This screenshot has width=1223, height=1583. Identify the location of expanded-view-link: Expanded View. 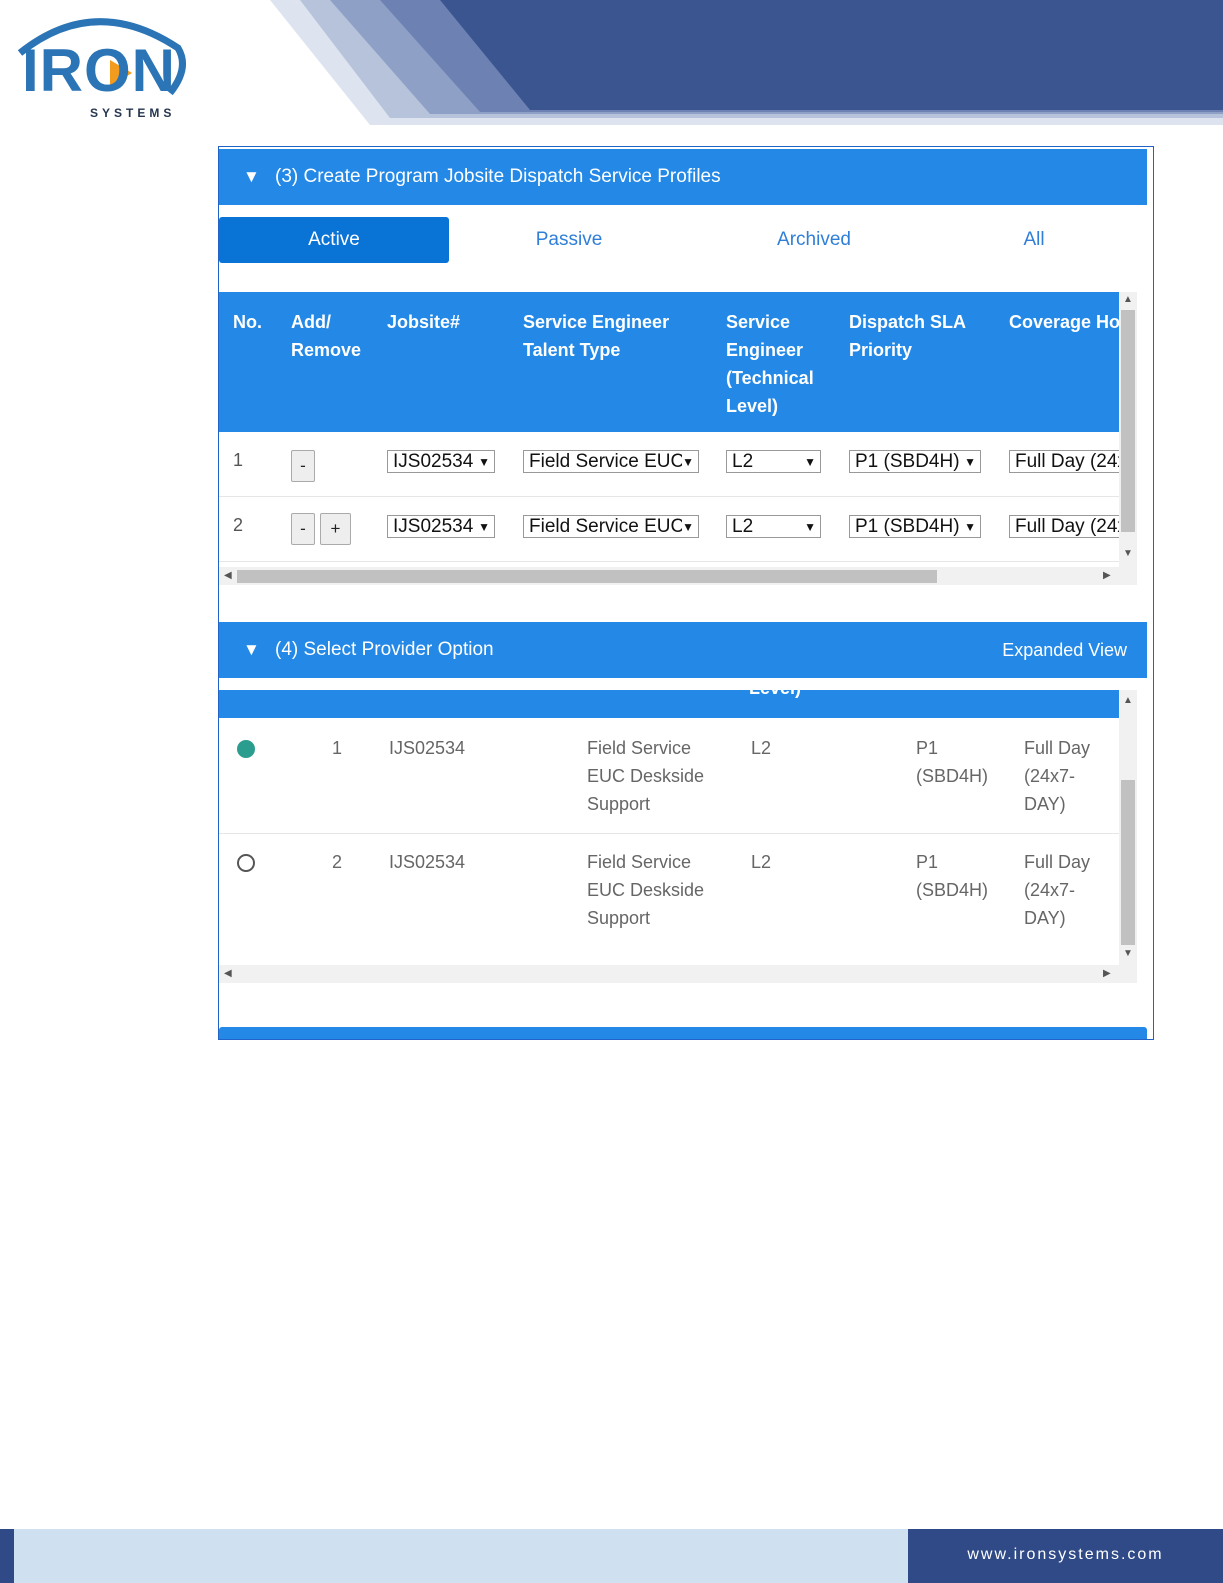
(1064, 650).